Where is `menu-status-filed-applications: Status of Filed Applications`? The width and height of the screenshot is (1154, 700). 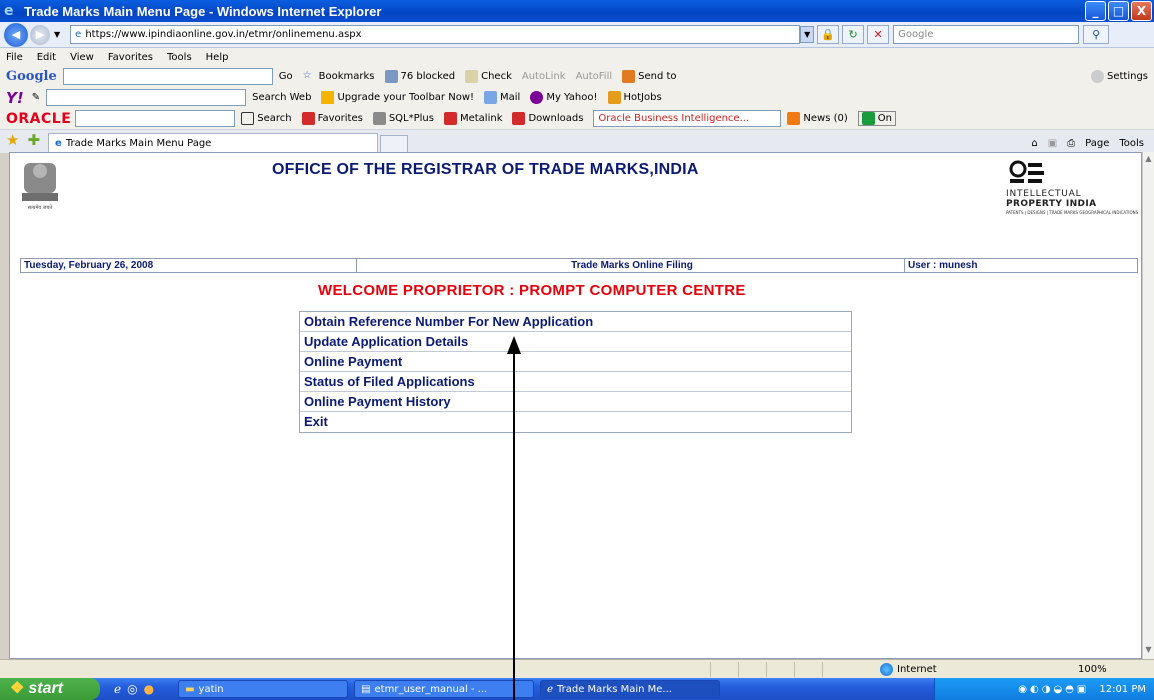
menu-status-filed-applications: Status of Filed Applications is located at coordinates (575, 382).